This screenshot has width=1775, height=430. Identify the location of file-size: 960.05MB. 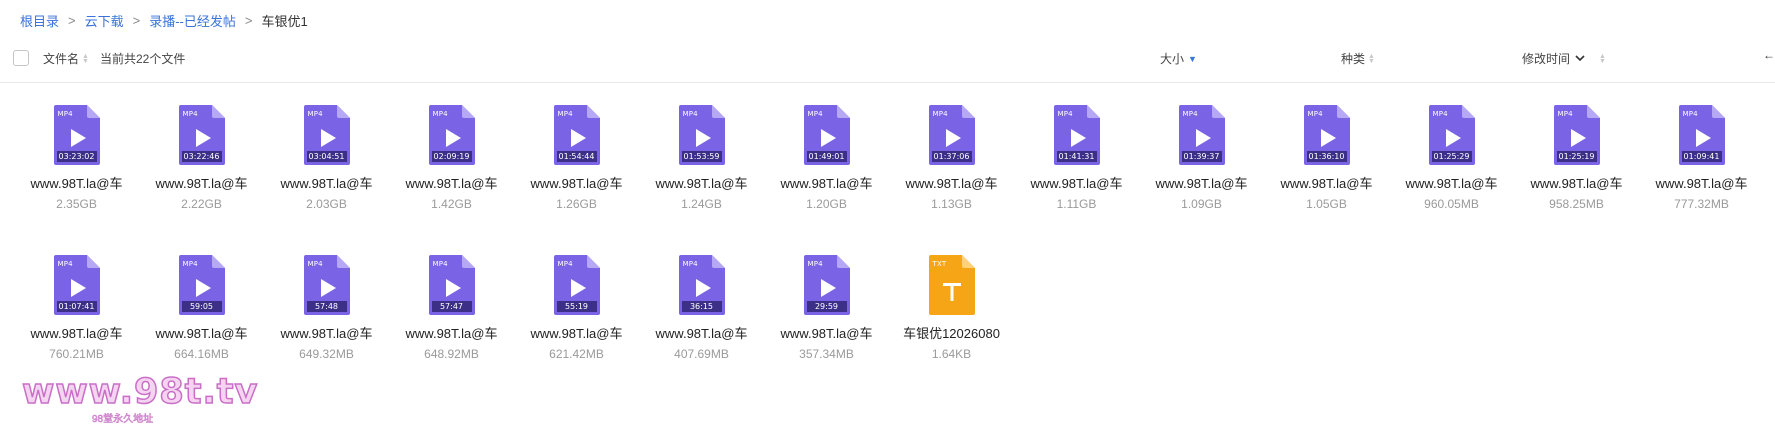
(1451, 204).